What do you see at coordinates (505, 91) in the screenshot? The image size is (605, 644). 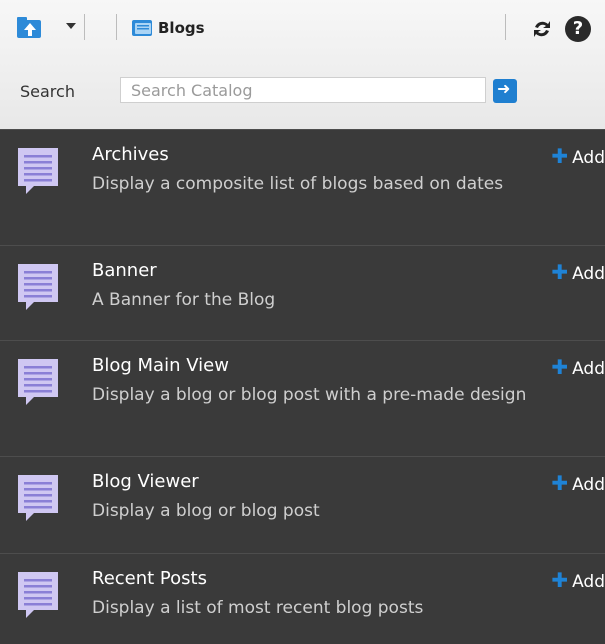 I see `search-go-button` at bounding box center [505, 91].